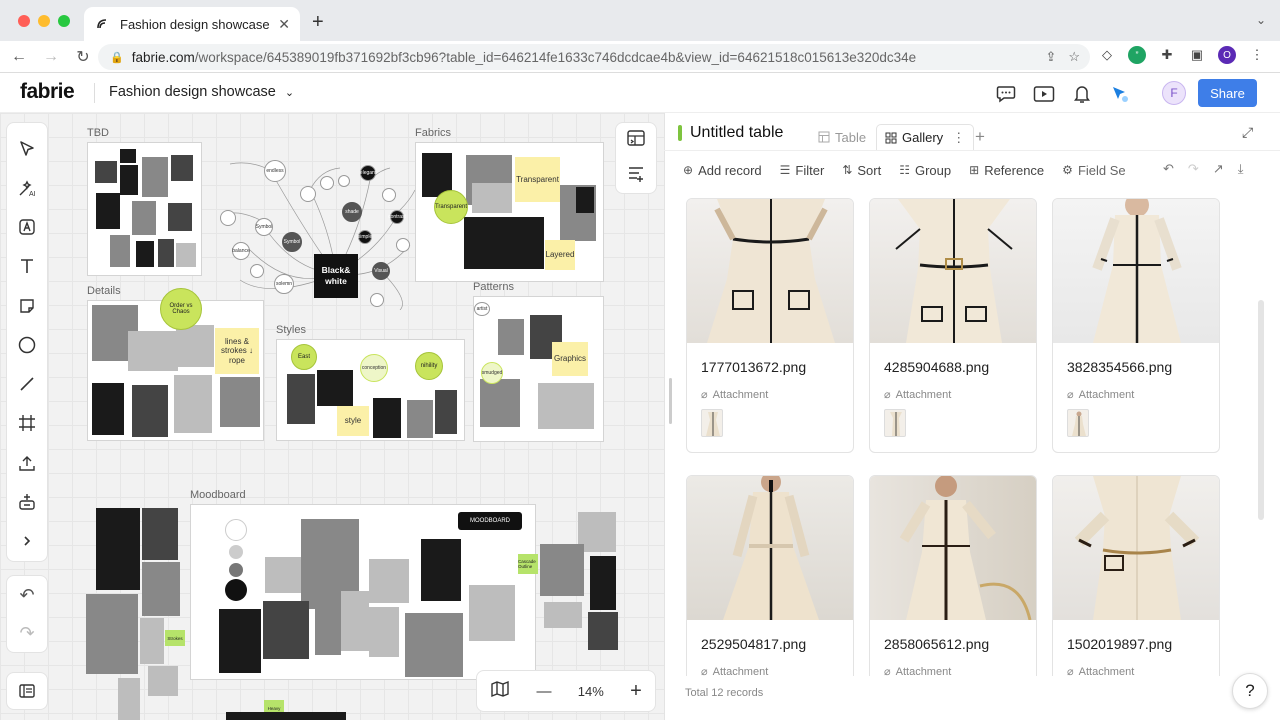 Image resolution: width=1280 pixels, height=720 pixels. I want to click on zoom-in-icon: +, so click(636, 691).